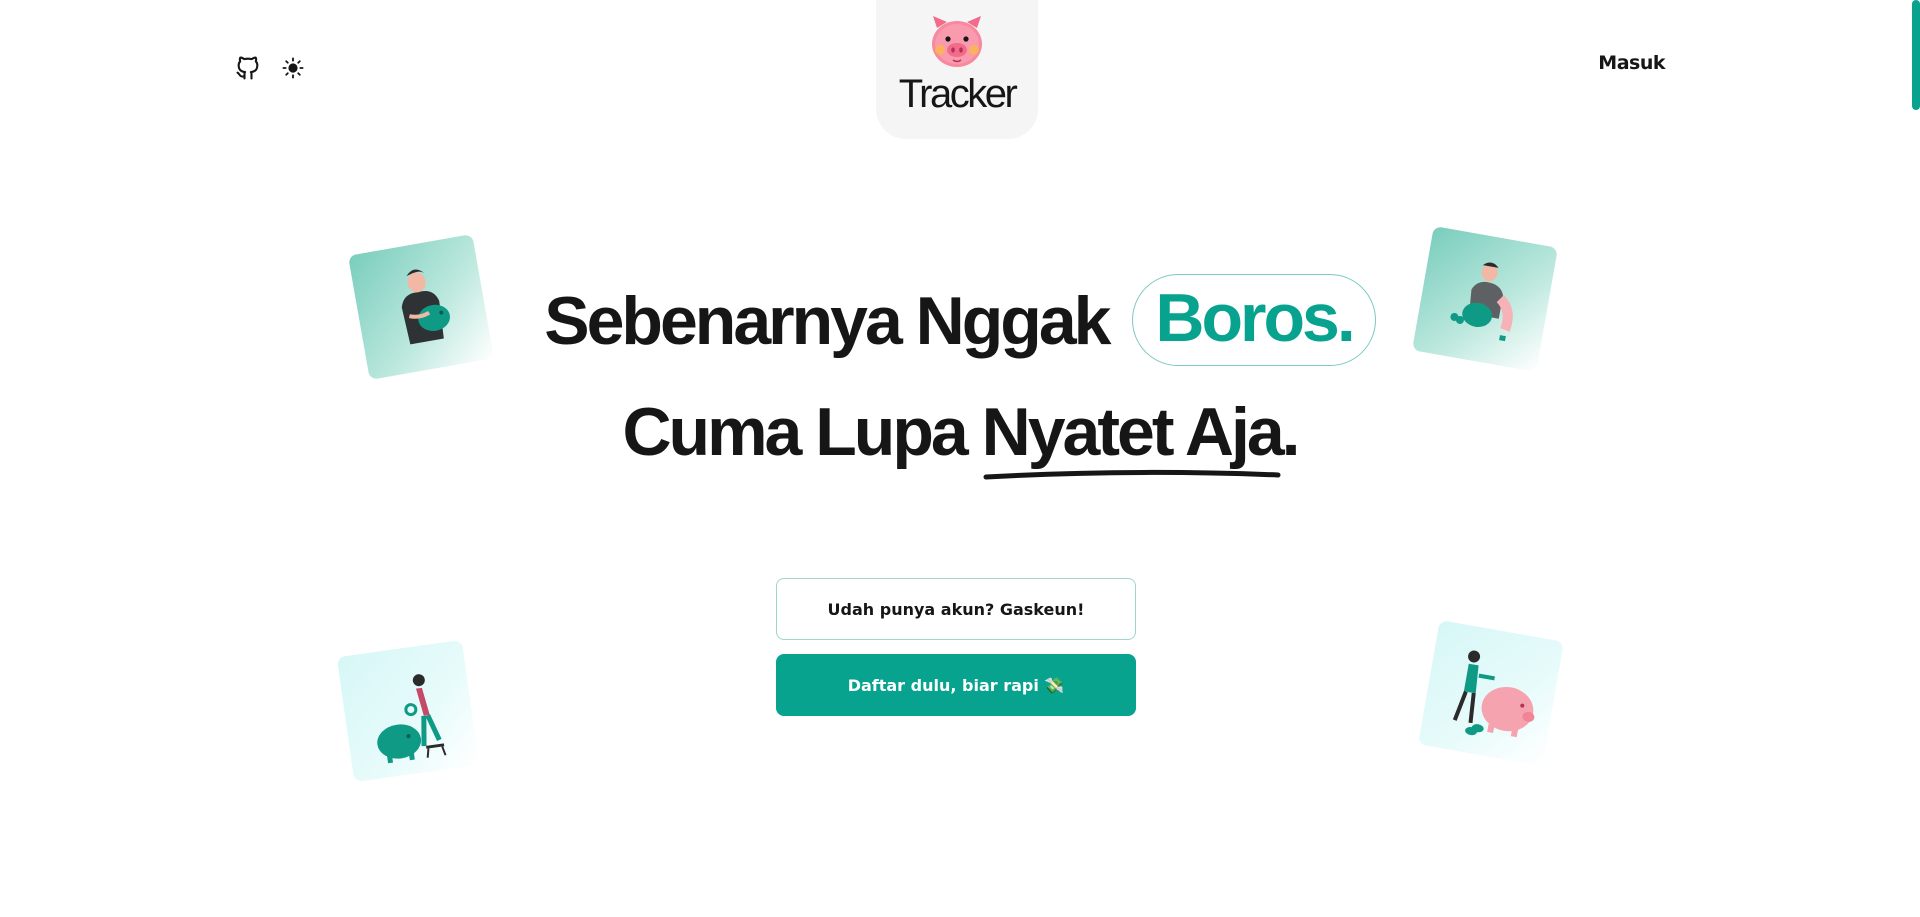 The width and height of the screenshot is (1920, 917). I want to click on underline-stroke, so click(1132, 474).